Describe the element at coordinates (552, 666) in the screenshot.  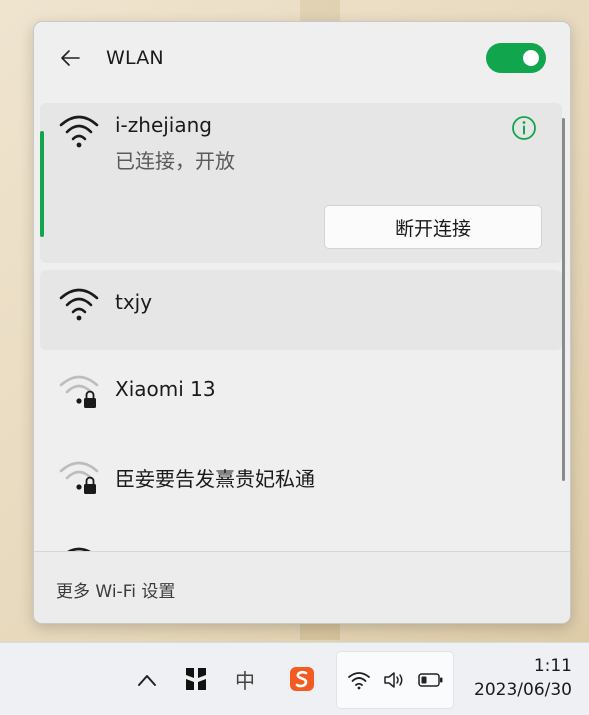
I see `clock-time: 1:11` at that location.